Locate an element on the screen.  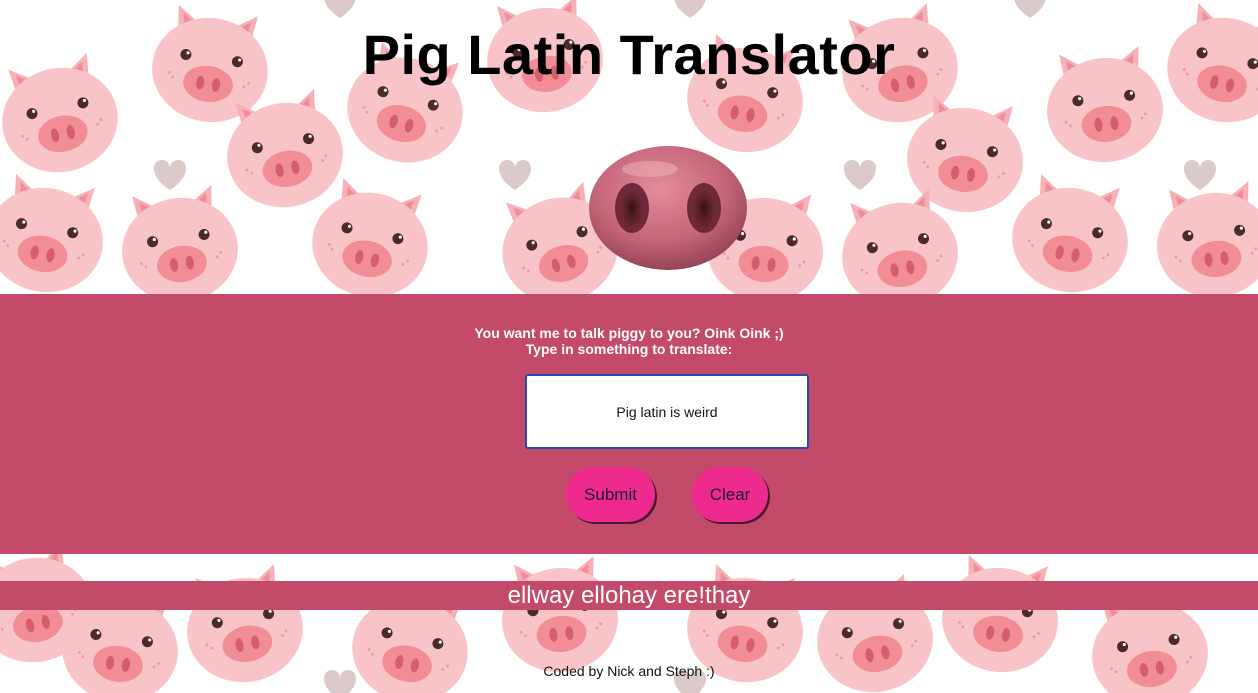
footer-credit: Coded by Nick and Steph :) is located at coordinates (629, 671).